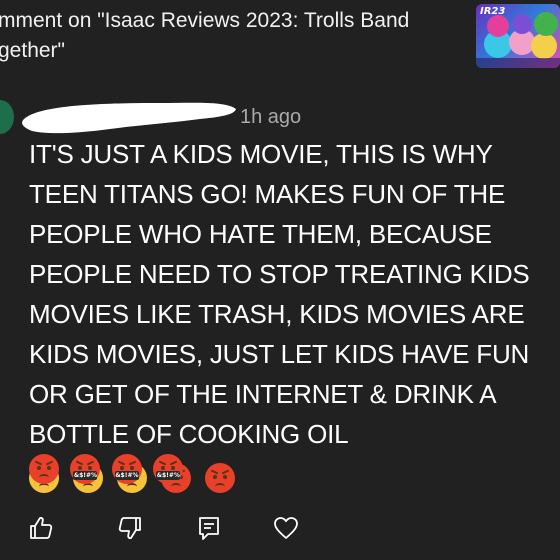  I want to click on emoji-row-2: &$!#% &$!#% &$!#%, so click(109, 470).